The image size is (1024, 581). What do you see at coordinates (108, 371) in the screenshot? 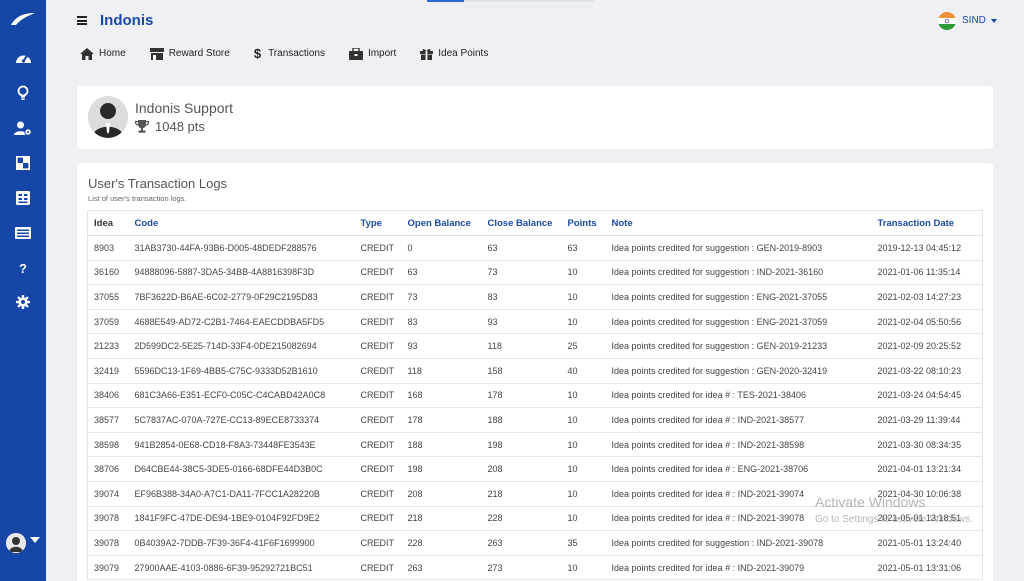
I see `table-cell: 32419` at bounding box center [108, 371].